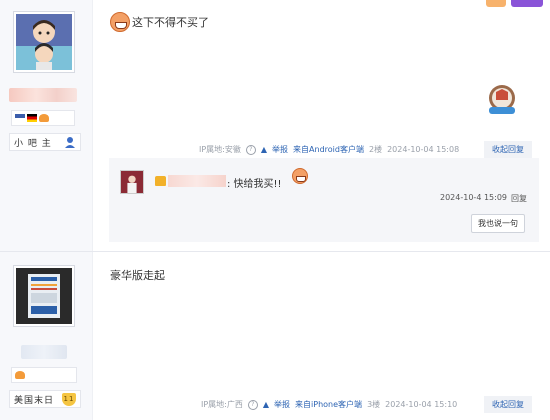 This screenshot has width=550, height=420. I want to click on rank-badge: 小 吧 主, so click(45, 142).